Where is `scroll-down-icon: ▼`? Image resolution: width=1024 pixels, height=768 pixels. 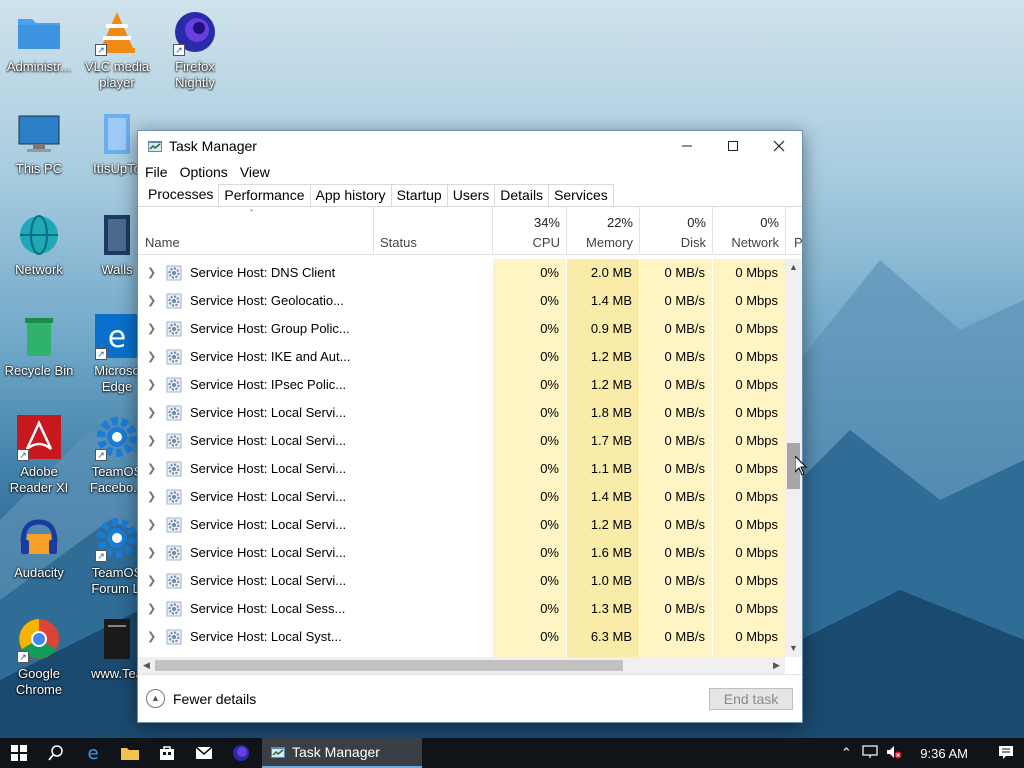
scroll-down-icon: ▼ is located at coordinates (793, 648).